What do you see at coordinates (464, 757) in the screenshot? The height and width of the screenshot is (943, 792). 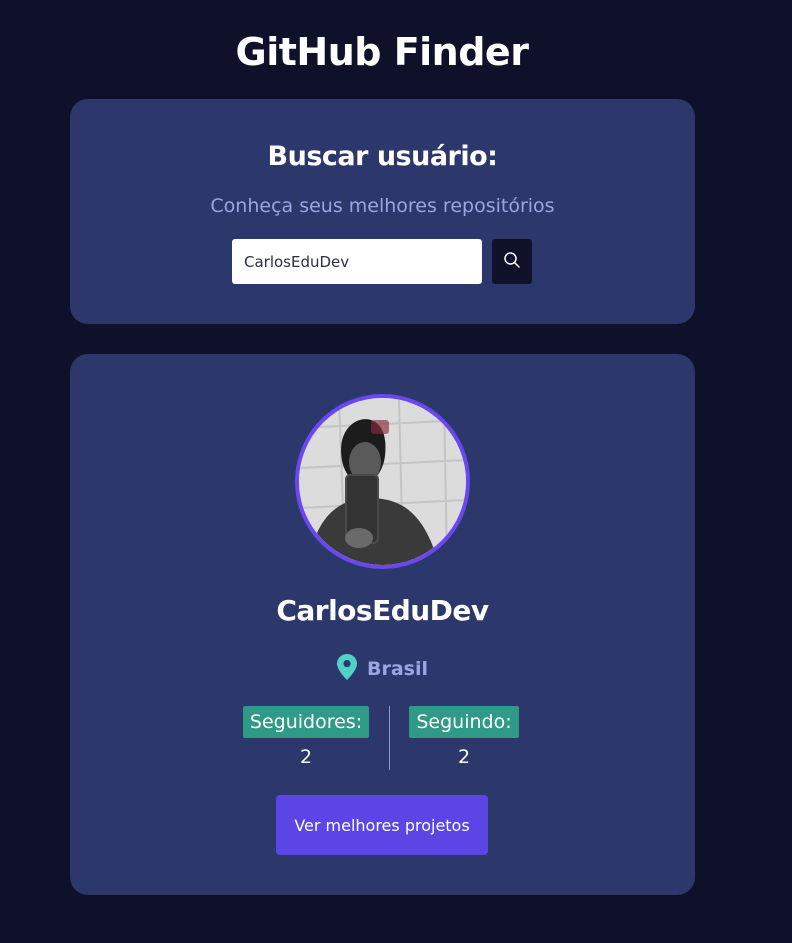 I see `following-count: 2` at bounding box center [464, 757].